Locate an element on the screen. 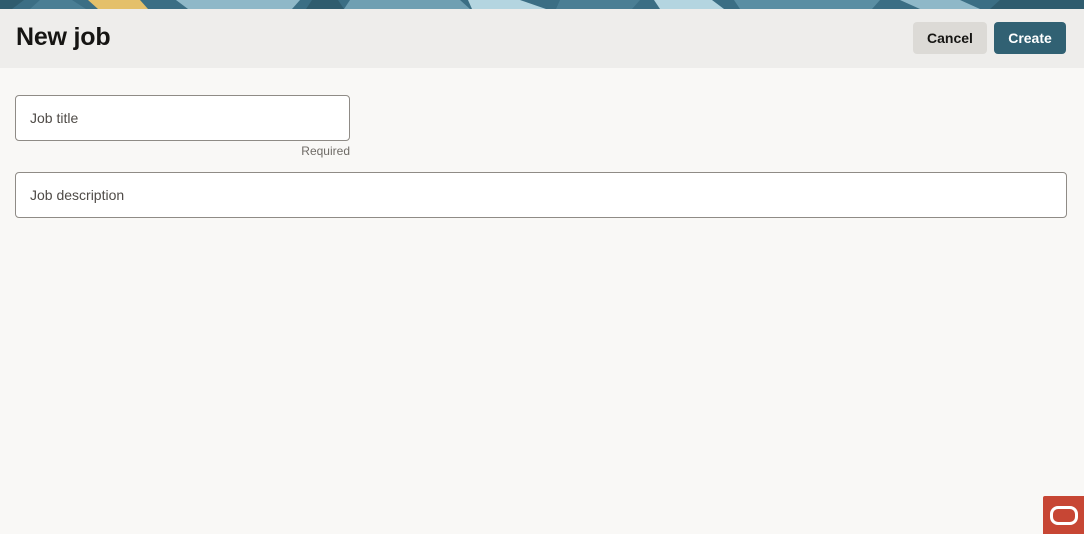  job-description-field is located at coordinates (541, 195).